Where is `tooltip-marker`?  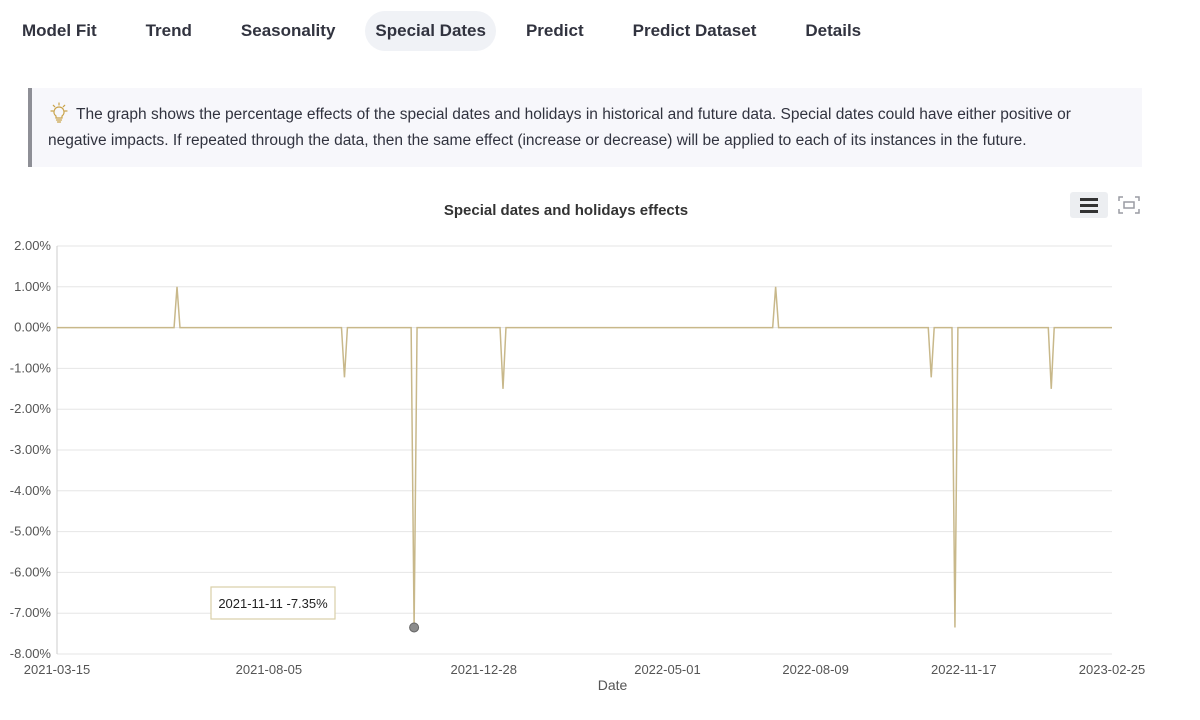 tooltip-marker is located at coordinates (414, 627).